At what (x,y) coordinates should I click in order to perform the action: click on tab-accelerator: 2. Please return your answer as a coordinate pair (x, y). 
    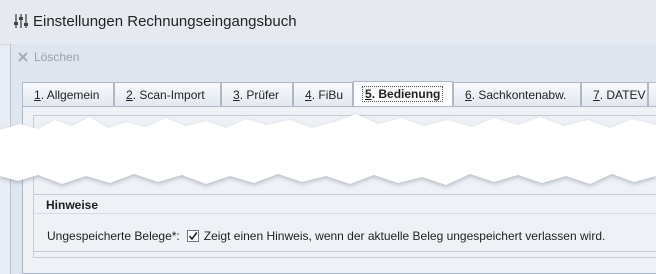
    Looking at the image, I should click on (129, 95).